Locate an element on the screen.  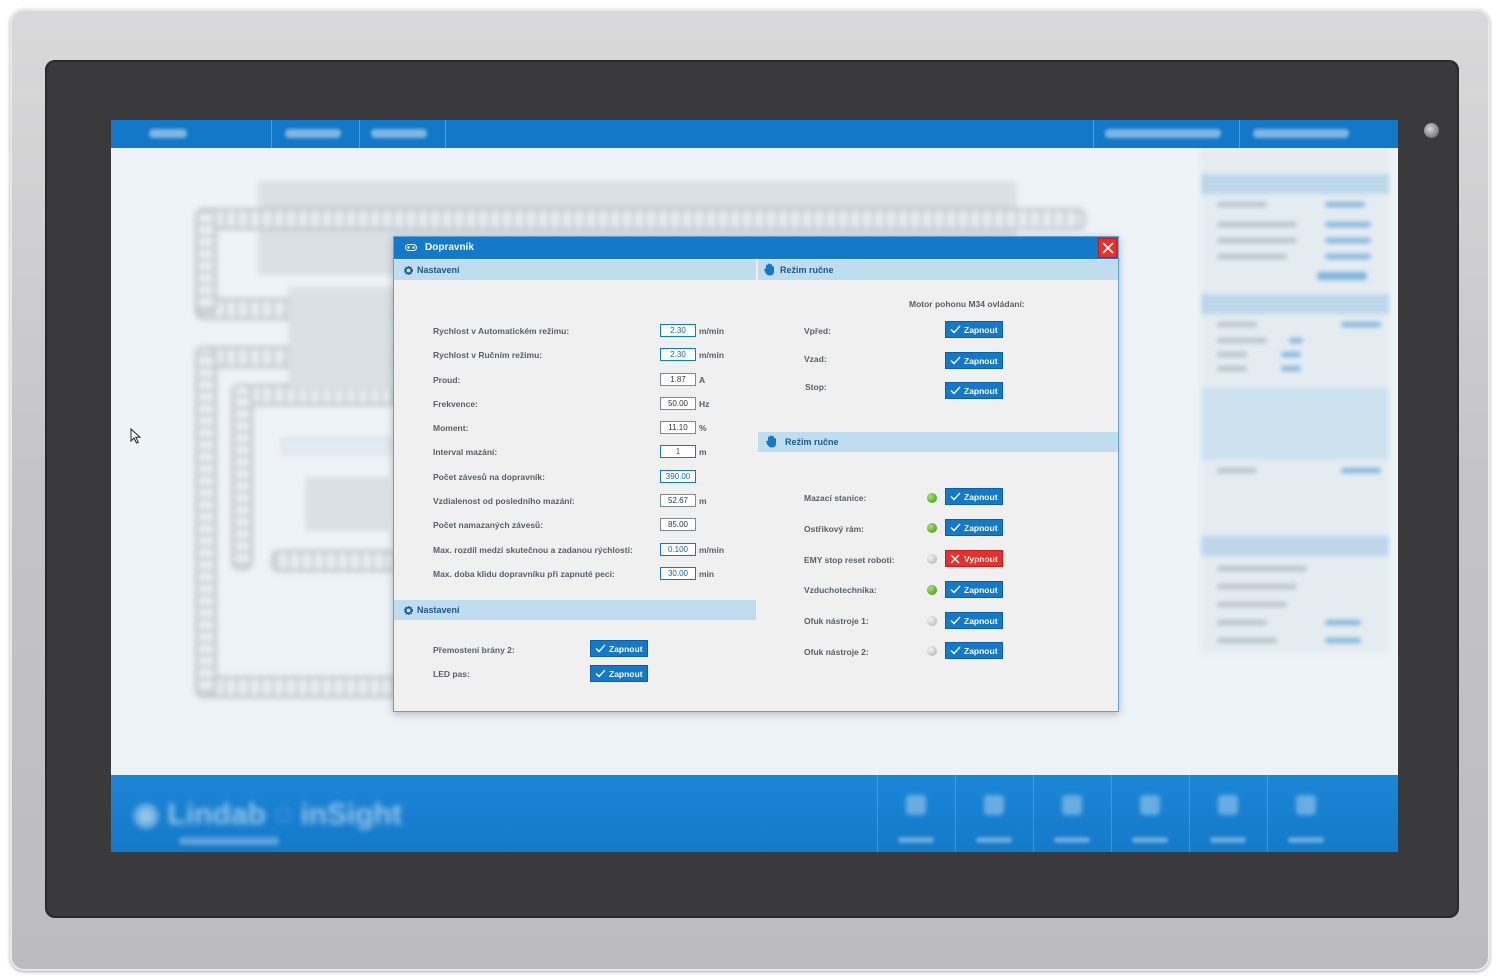
param-label: Rychlost v Automatickém režimu: is located at coordinates (501, 331).